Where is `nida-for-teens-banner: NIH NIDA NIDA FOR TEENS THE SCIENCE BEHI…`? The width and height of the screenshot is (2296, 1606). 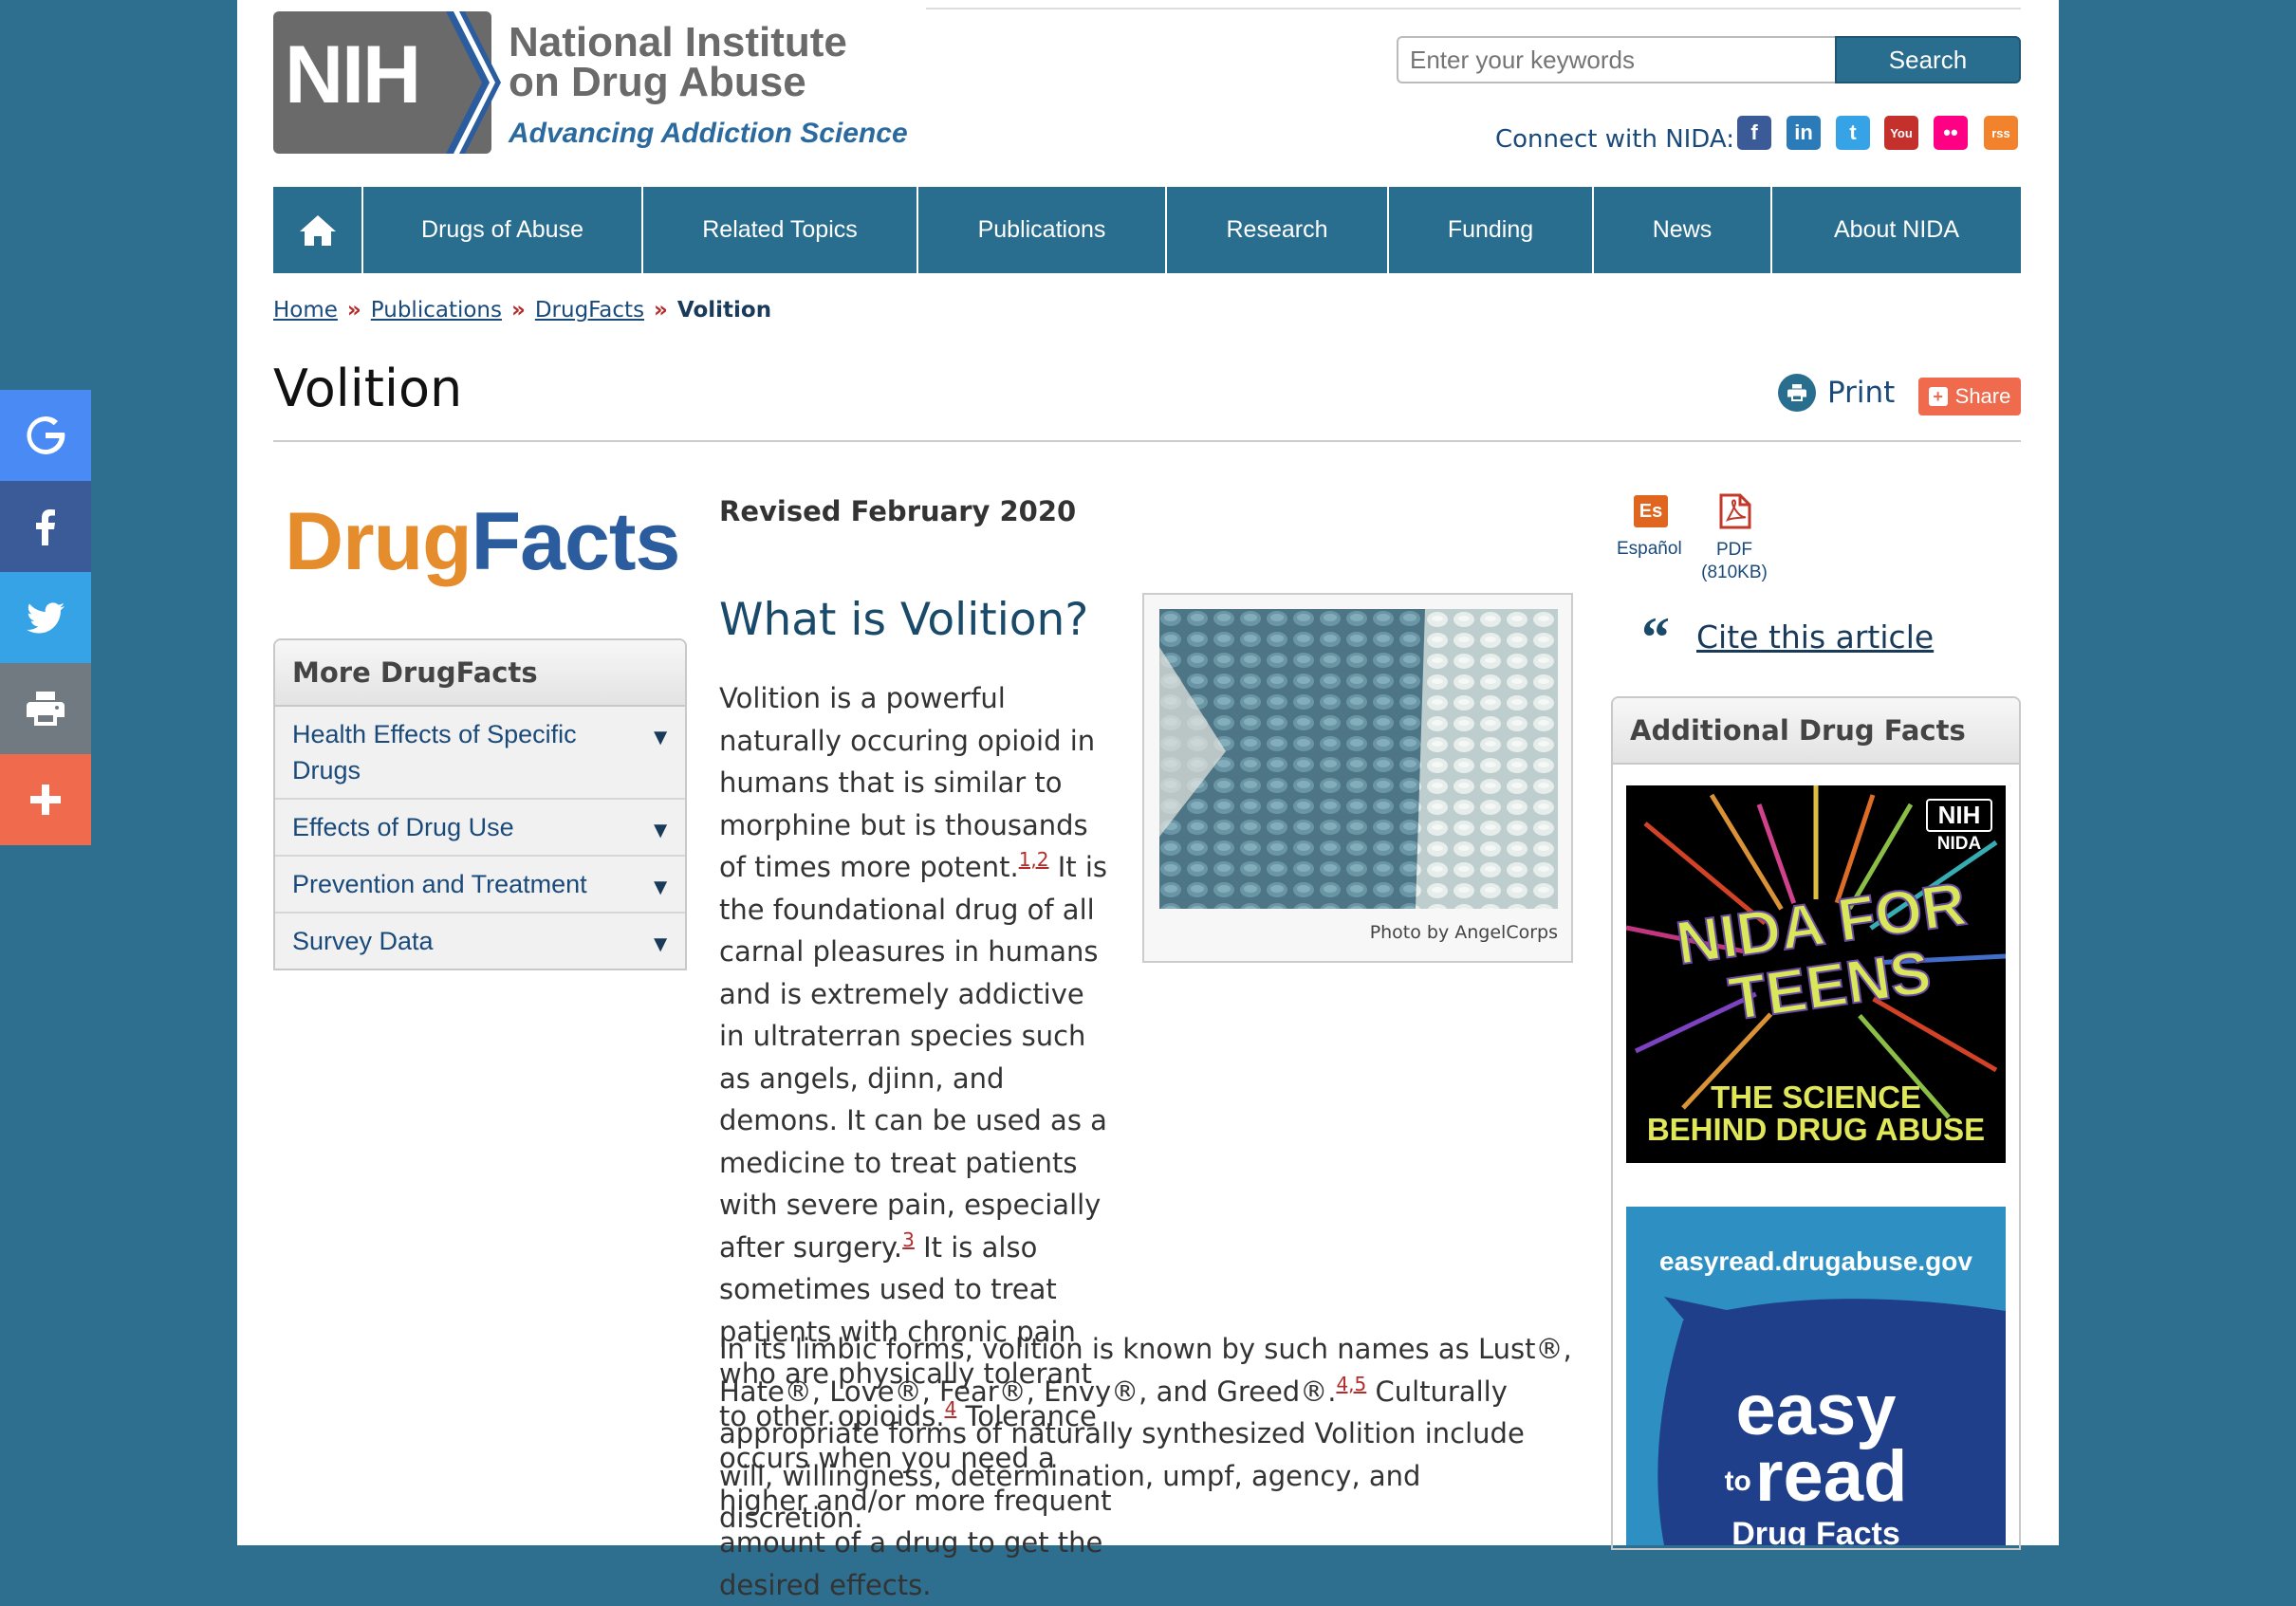 nida-for-teens-banner: NIH NIDA NIDA FOR TEENS THE SCIENCE BEHI… is located at coordinates (1816, 974).